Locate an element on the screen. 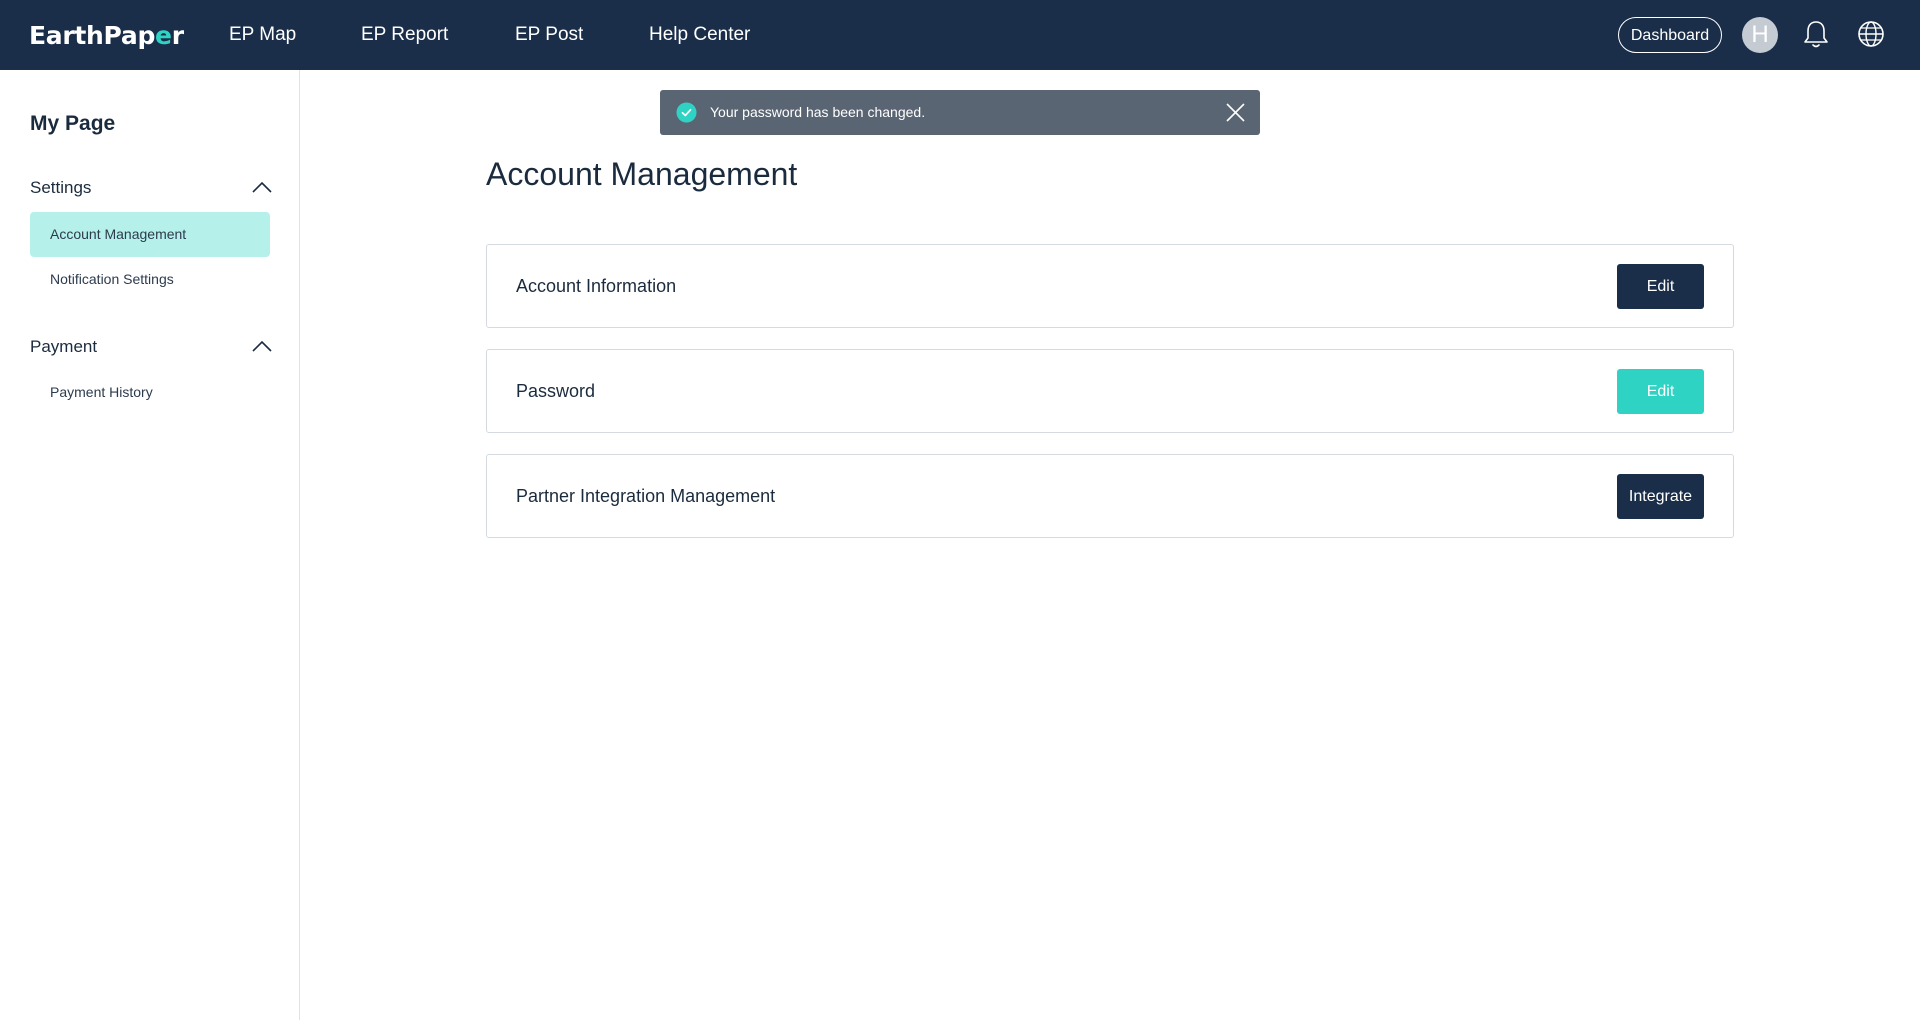 Image resolution: width=1920 pixels, height=1020 pixels. sidebar-item-notification-settings: Notification Settings is located at coordinates (150, 279).